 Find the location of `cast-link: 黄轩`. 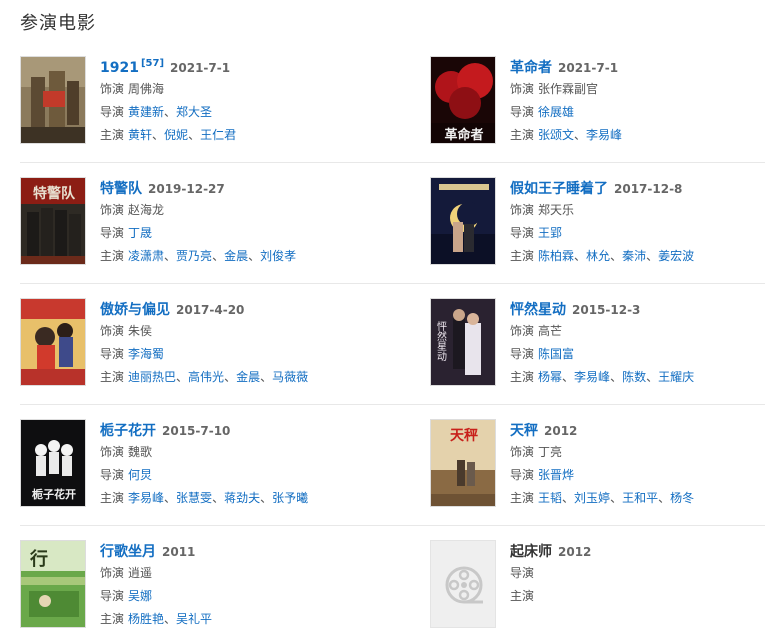

cast-link: 黄轩 is located at coordinates (140, 135).